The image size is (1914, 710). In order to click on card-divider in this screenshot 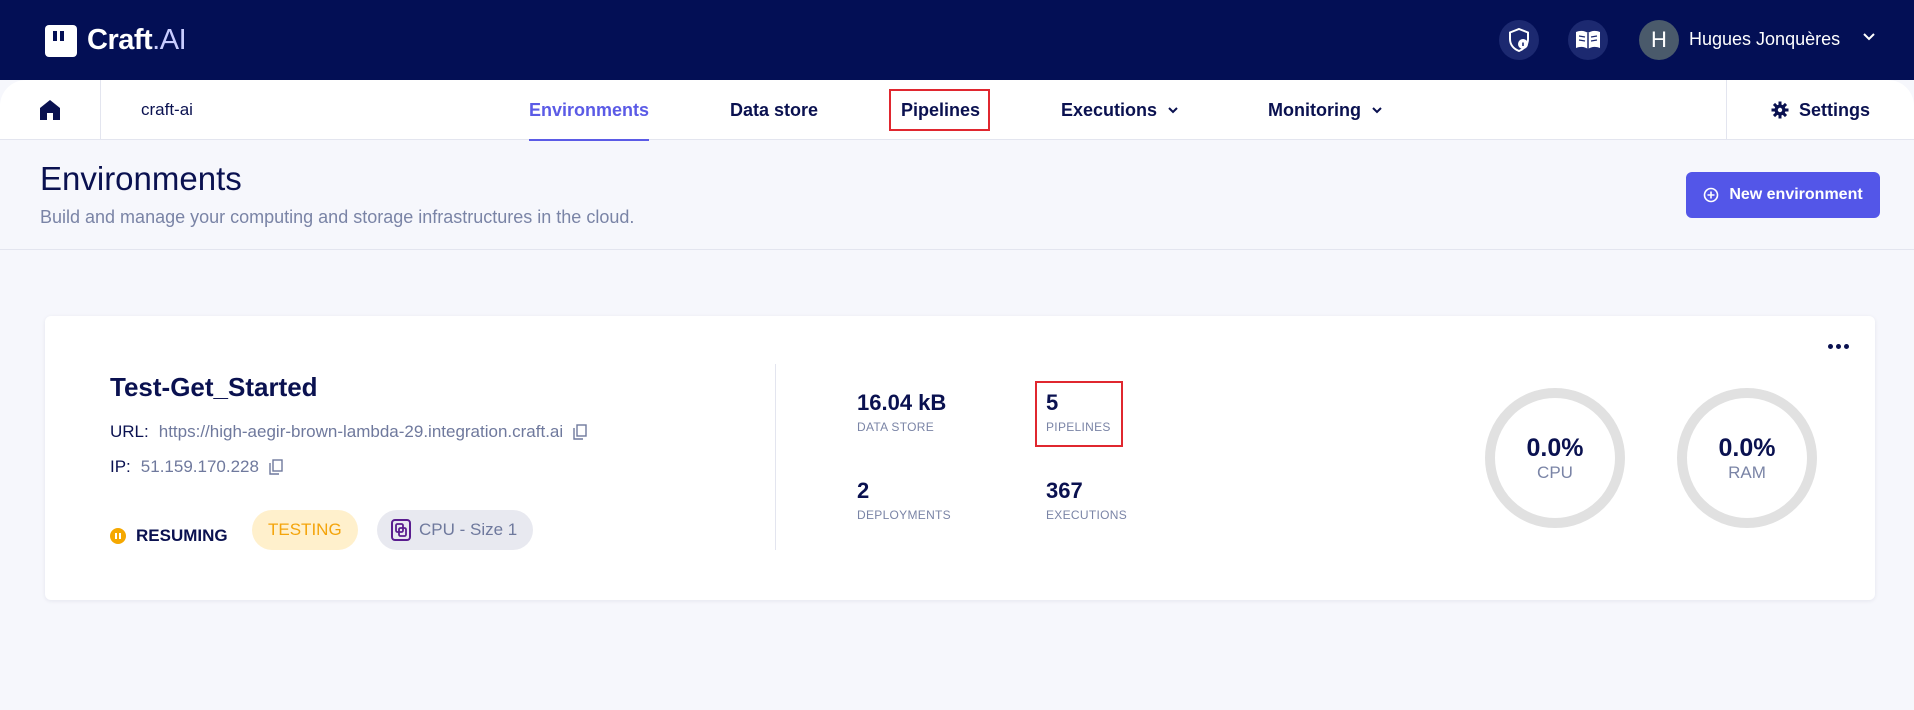, I will do `click(775, 457)`.